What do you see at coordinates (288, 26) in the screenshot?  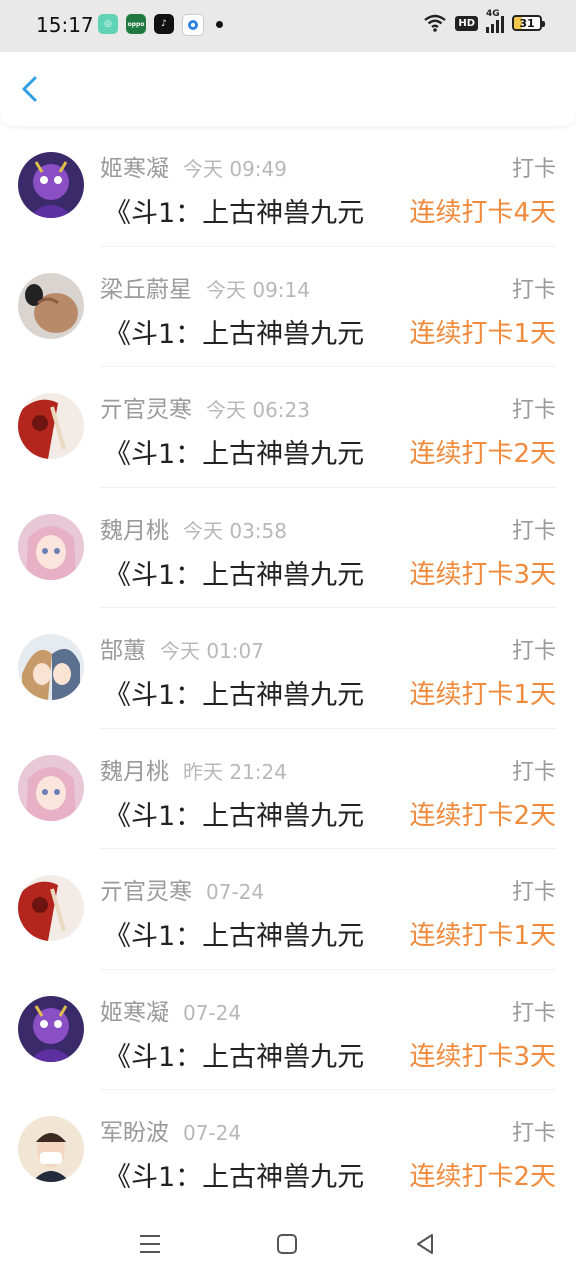 I see `status-bar: 15:17 ◎ oppo ♪ HD 4G 31` at bounding box center [288, 26].